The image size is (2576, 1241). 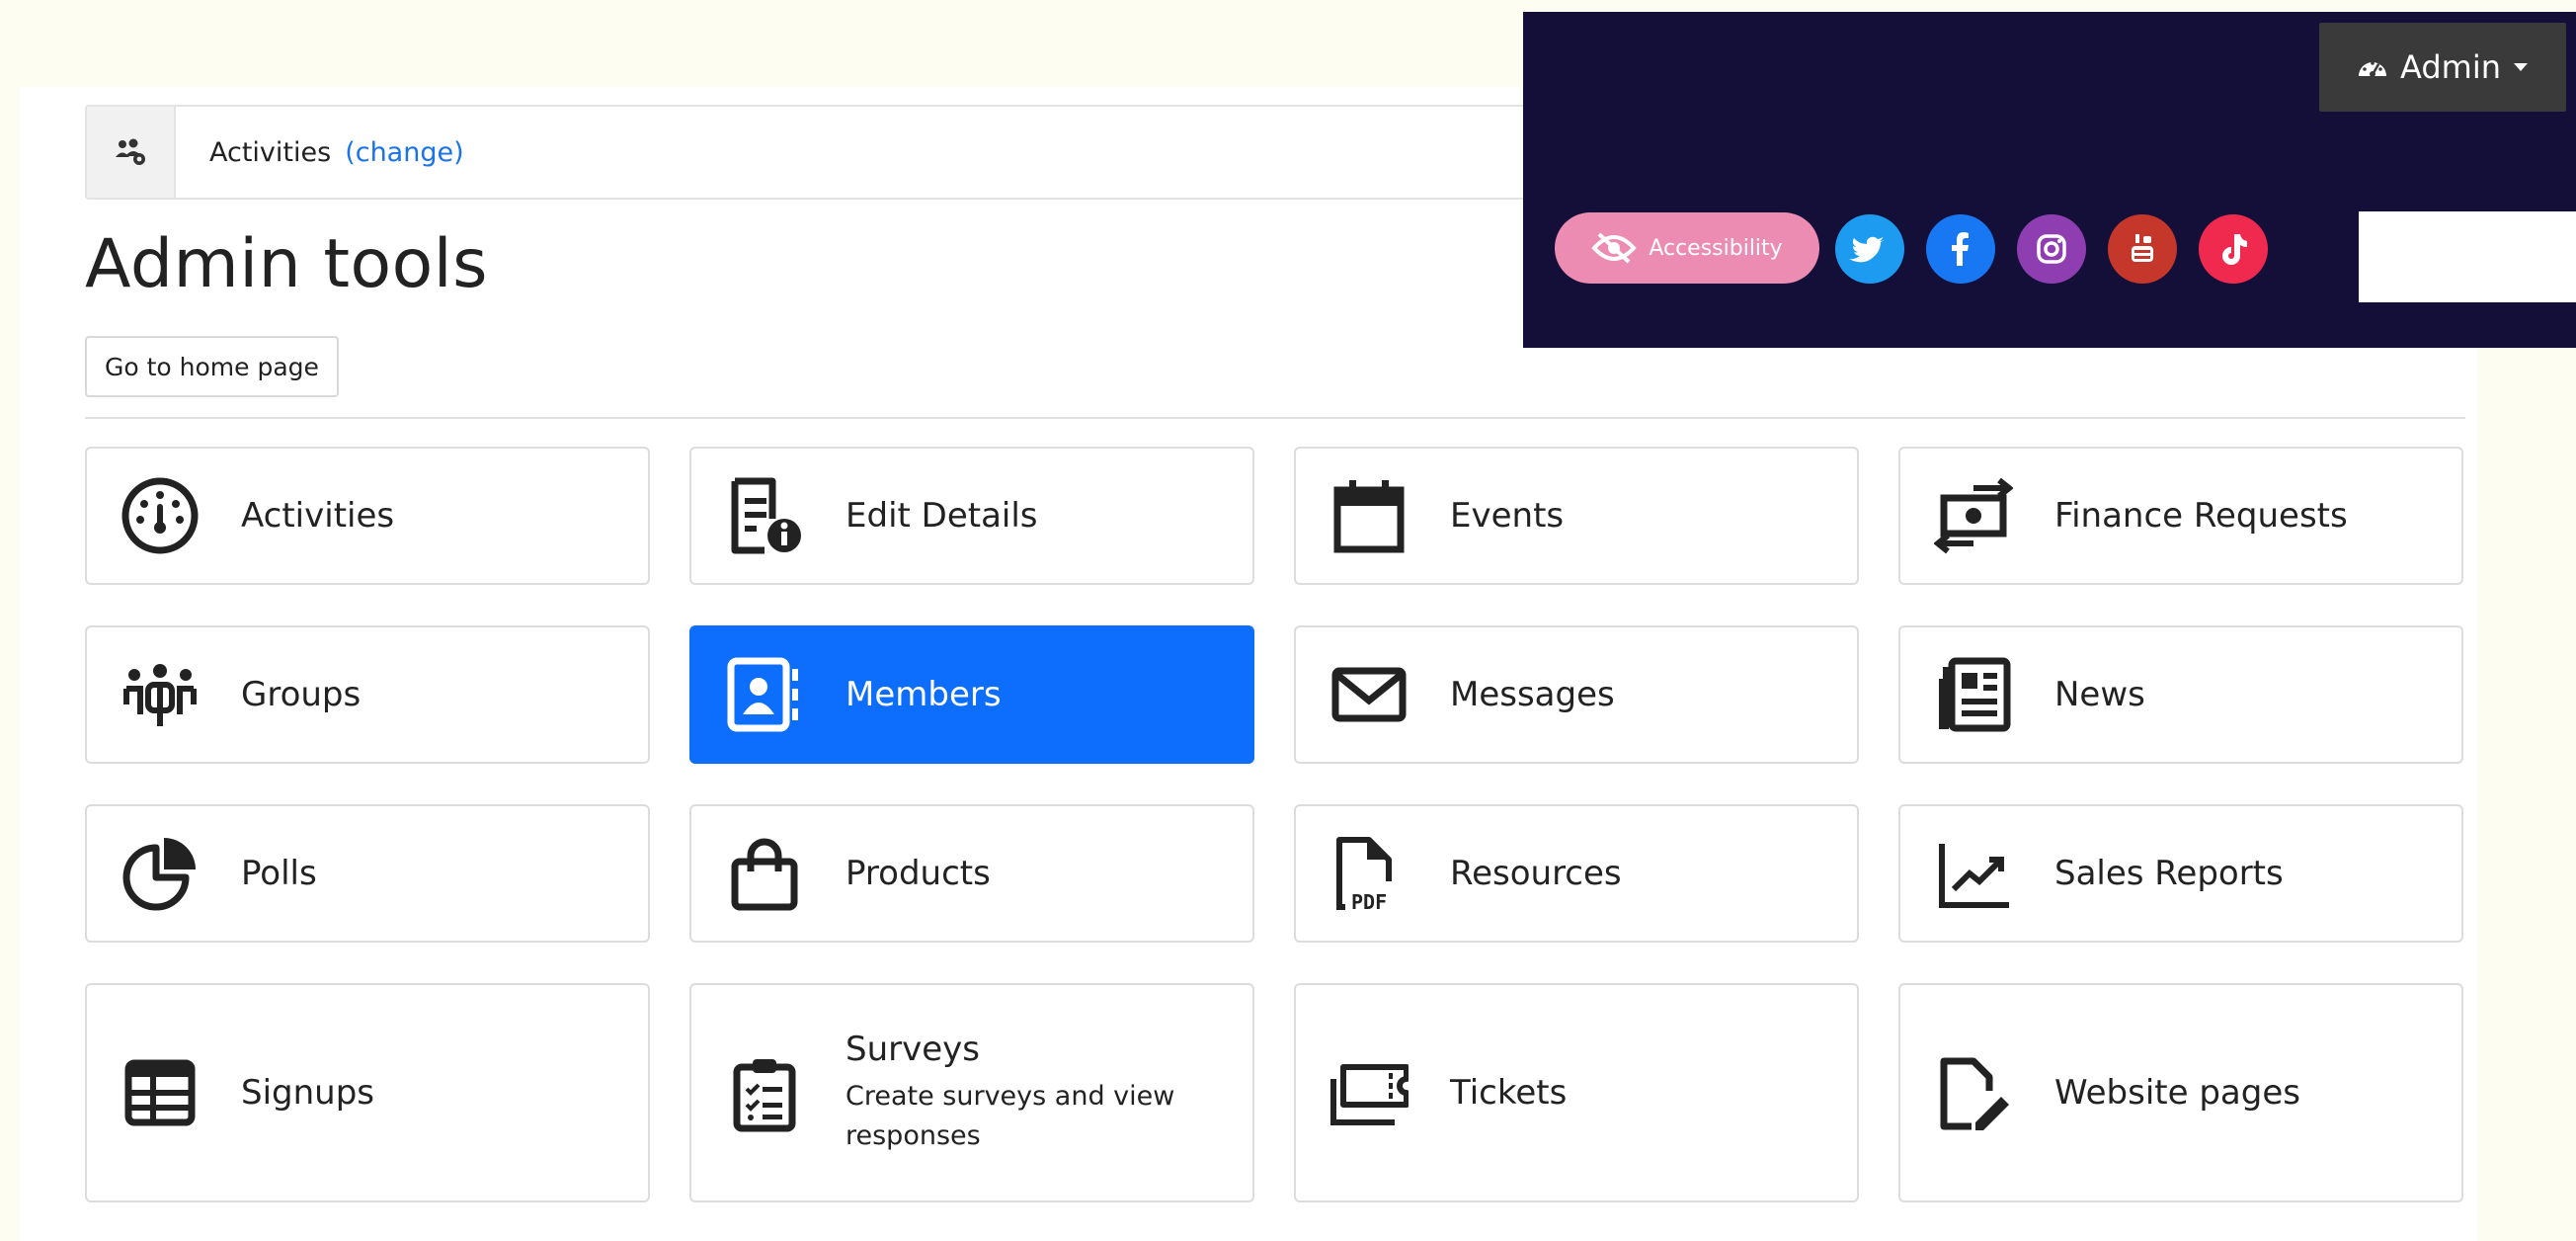 What do you see at coordinates (2467, 256) in the screenshot?
I see `header-search-box` at bounding box center [2467, 256].